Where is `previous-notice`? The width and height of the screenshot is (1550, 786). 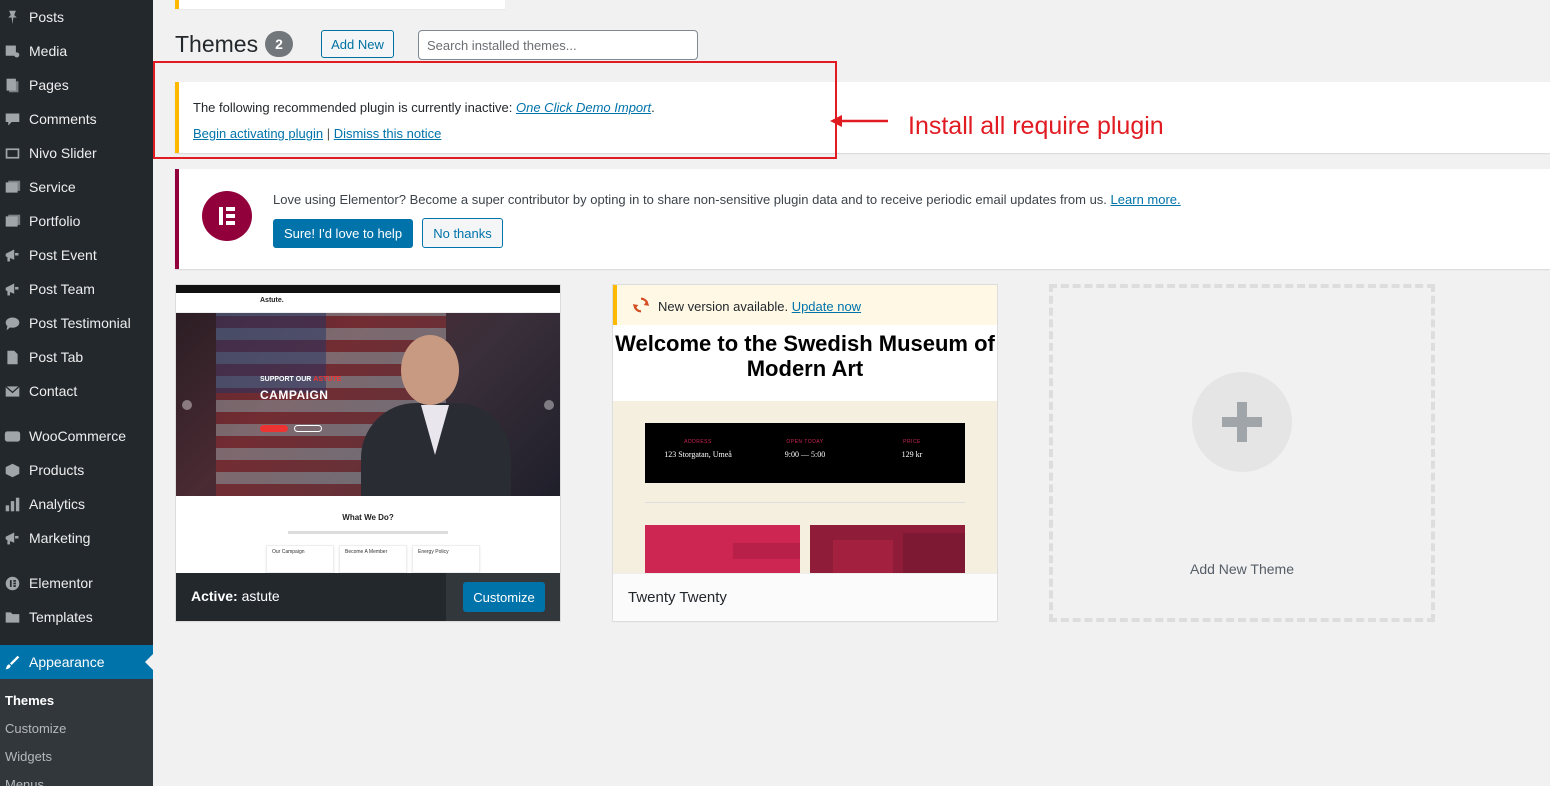 previous-notice is located at coordinates (340, 4).